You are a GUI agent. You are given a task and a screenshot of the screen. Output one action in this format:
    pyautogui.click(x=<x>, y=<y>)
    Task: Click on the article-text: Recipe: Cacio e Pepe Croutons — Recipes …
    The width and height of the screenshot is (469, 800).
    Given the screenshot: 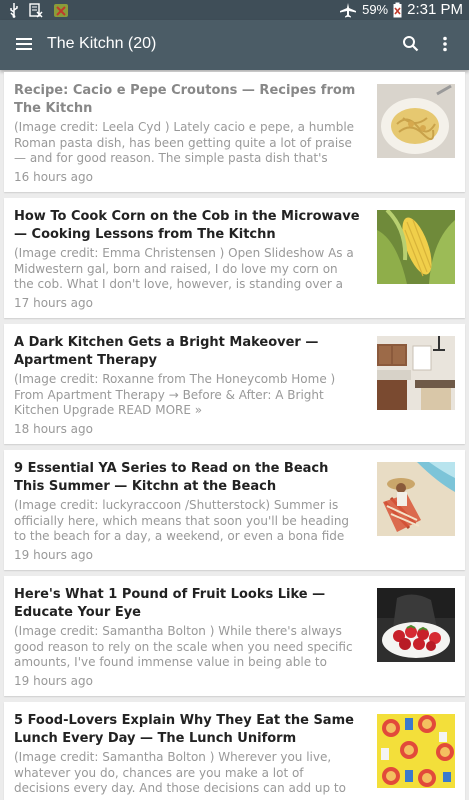 What is the action you would take?
    pyautogui.click(x=187, y=133)
    